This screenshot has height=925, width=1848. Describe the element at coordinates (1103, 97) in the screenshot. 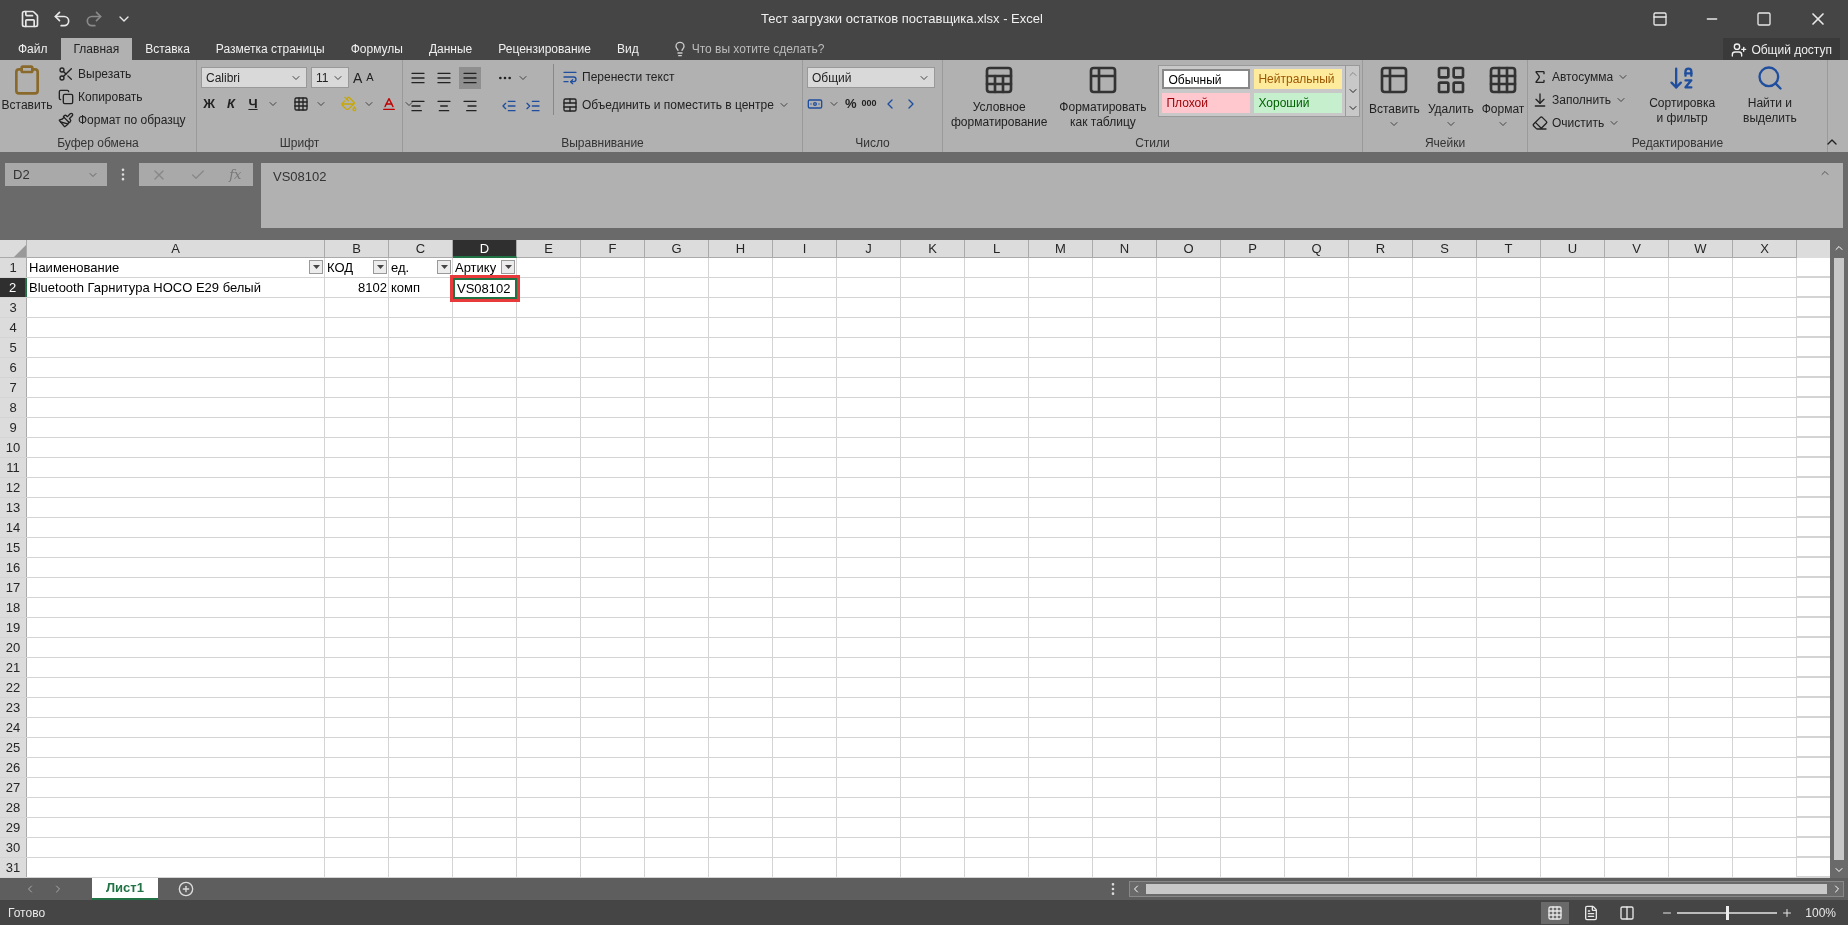

I see `styles-button: Форматировать как таблицу` at that location.